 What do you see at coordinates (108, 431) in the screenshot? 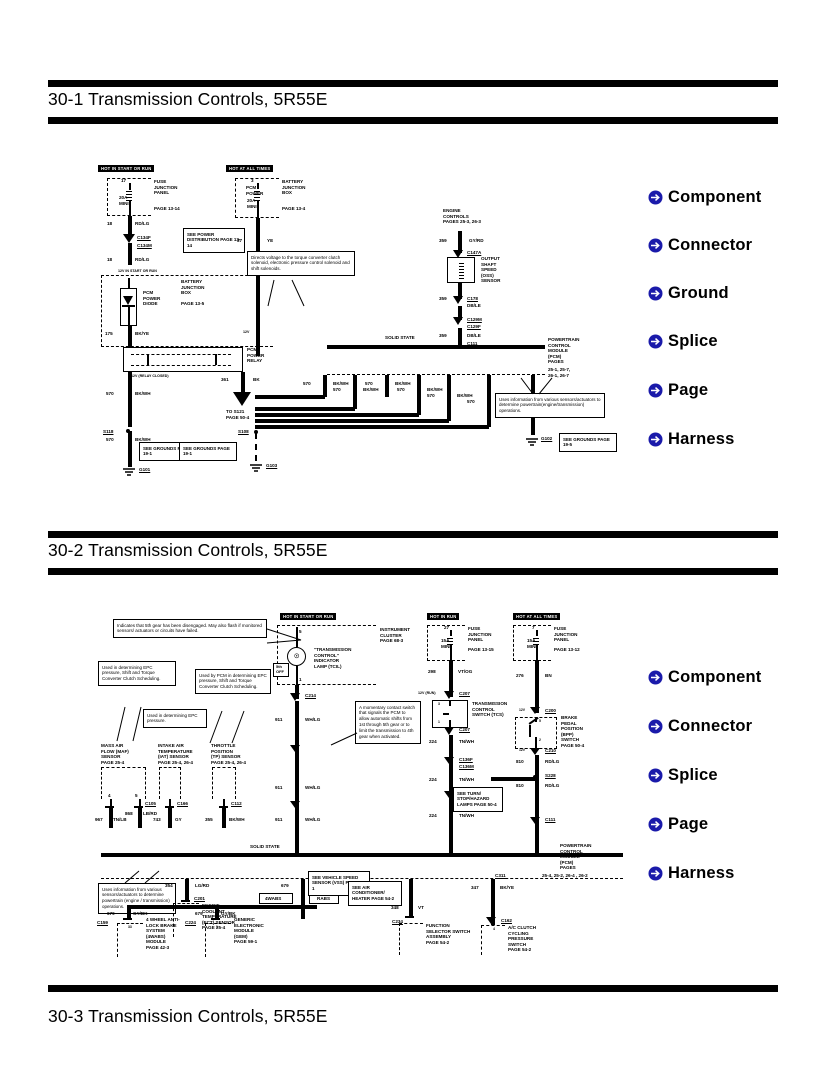
I see `splice-label: S118` at bounding box center [108, 431].